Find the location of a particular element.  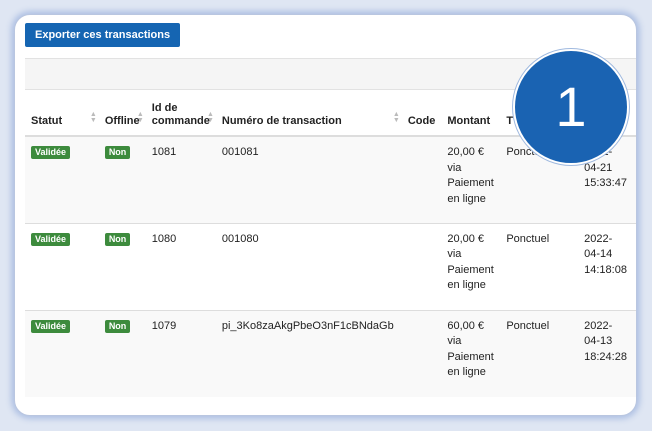

order-id: 1080 is located at coordinates (180, 266).